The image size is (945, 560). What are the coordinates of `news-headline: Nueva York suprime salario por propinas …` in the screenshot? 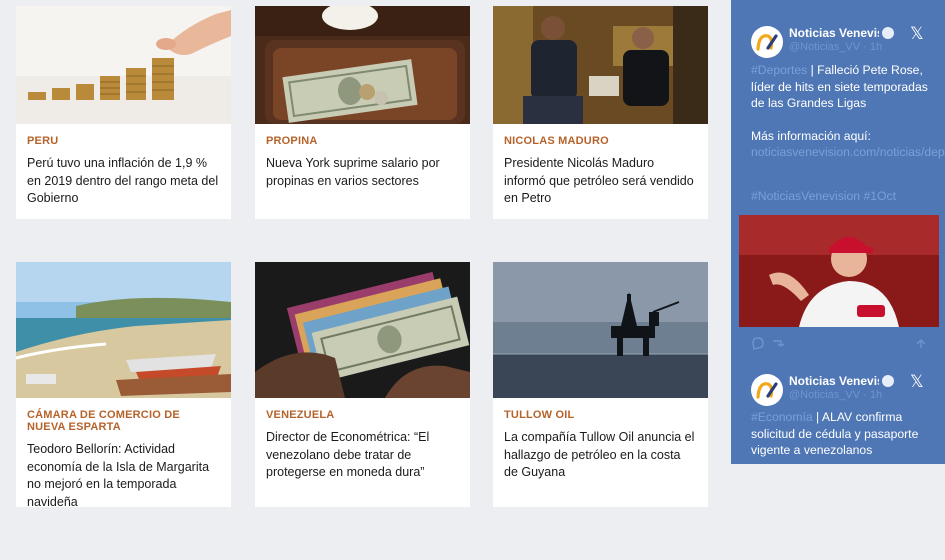 It's located at (362, 172).